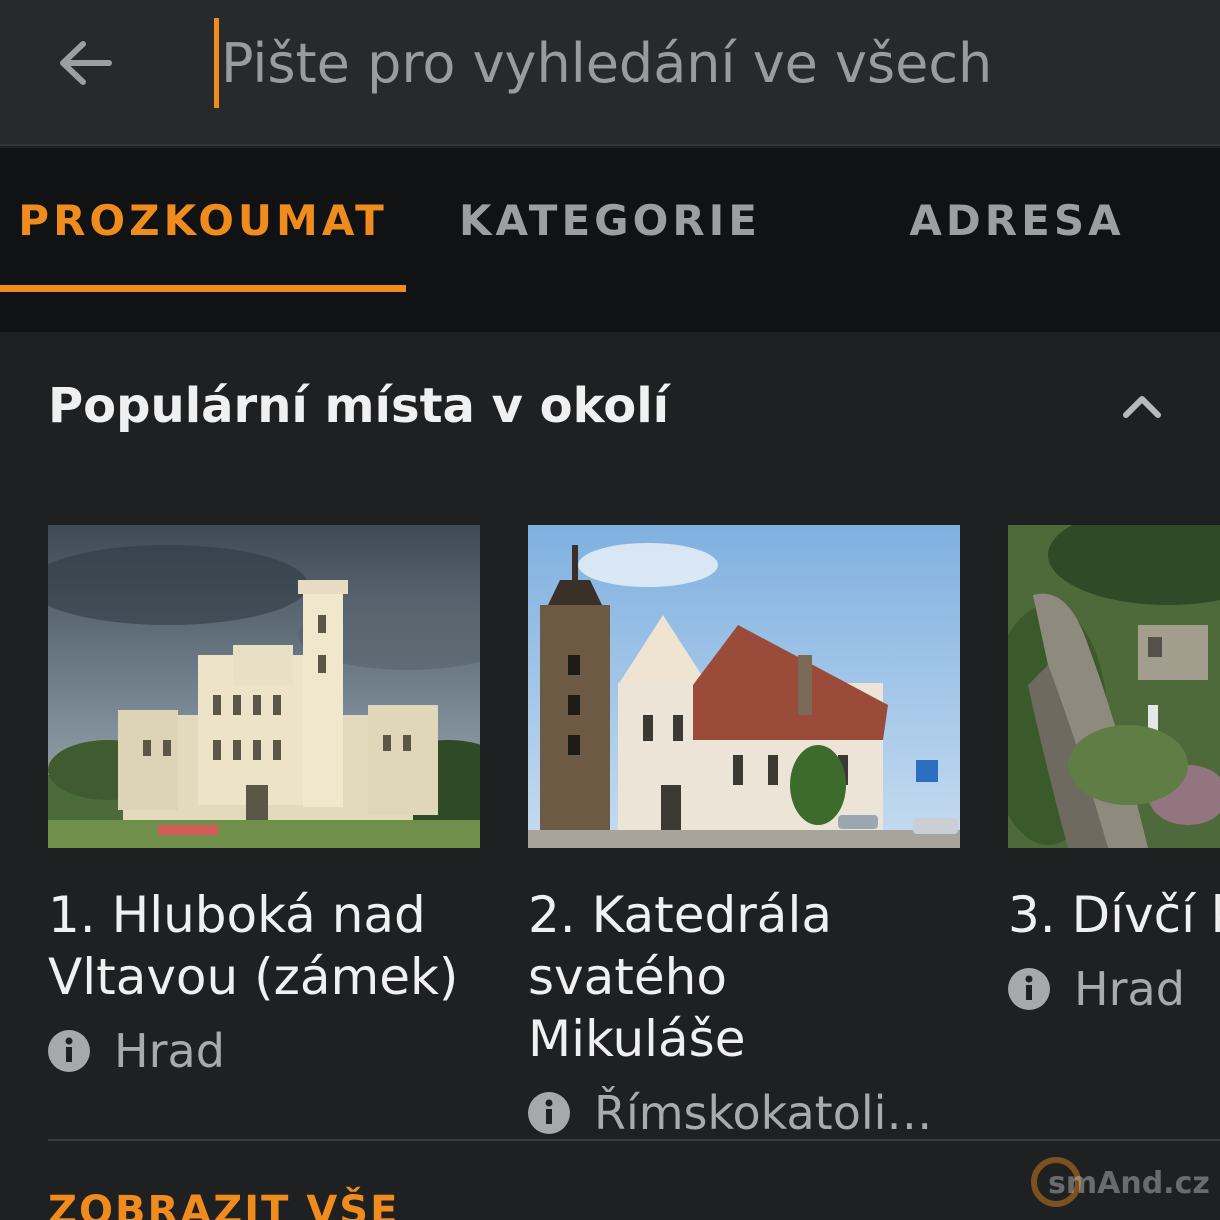  What do you see at coordinates (694, 63) in the screenshot?
I see `search-input` at bounding box center [694, 63].